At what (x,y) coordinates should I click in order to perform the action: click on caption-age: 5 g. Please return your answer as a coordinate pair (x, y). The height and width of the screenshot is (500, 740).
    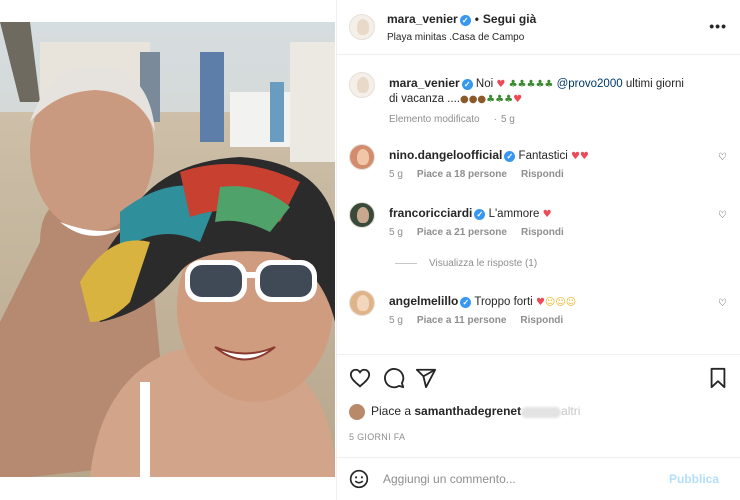
    Looking at the image, I should click on (508, 119).